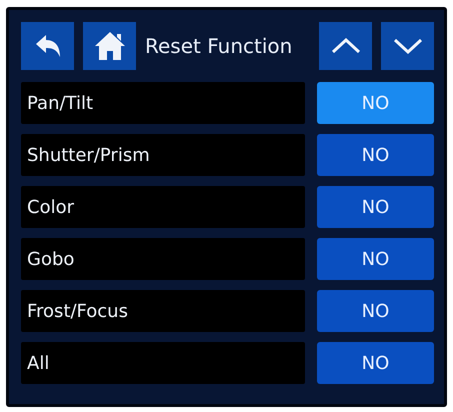 The image size is (453, 412). I want to click on function-label: Gobo, so click(163, 259).